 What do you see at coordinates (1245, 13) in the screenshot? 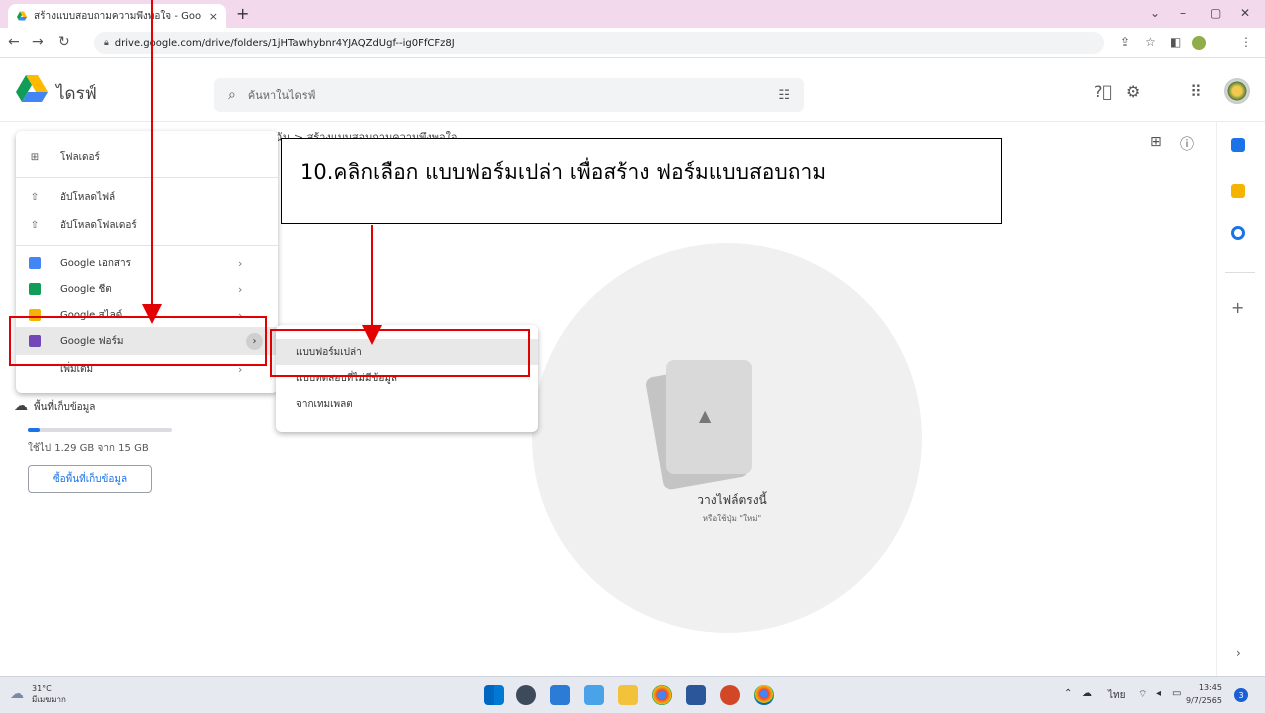
I see `close-window-icon: ✕` at bounding box center [1245, 13].